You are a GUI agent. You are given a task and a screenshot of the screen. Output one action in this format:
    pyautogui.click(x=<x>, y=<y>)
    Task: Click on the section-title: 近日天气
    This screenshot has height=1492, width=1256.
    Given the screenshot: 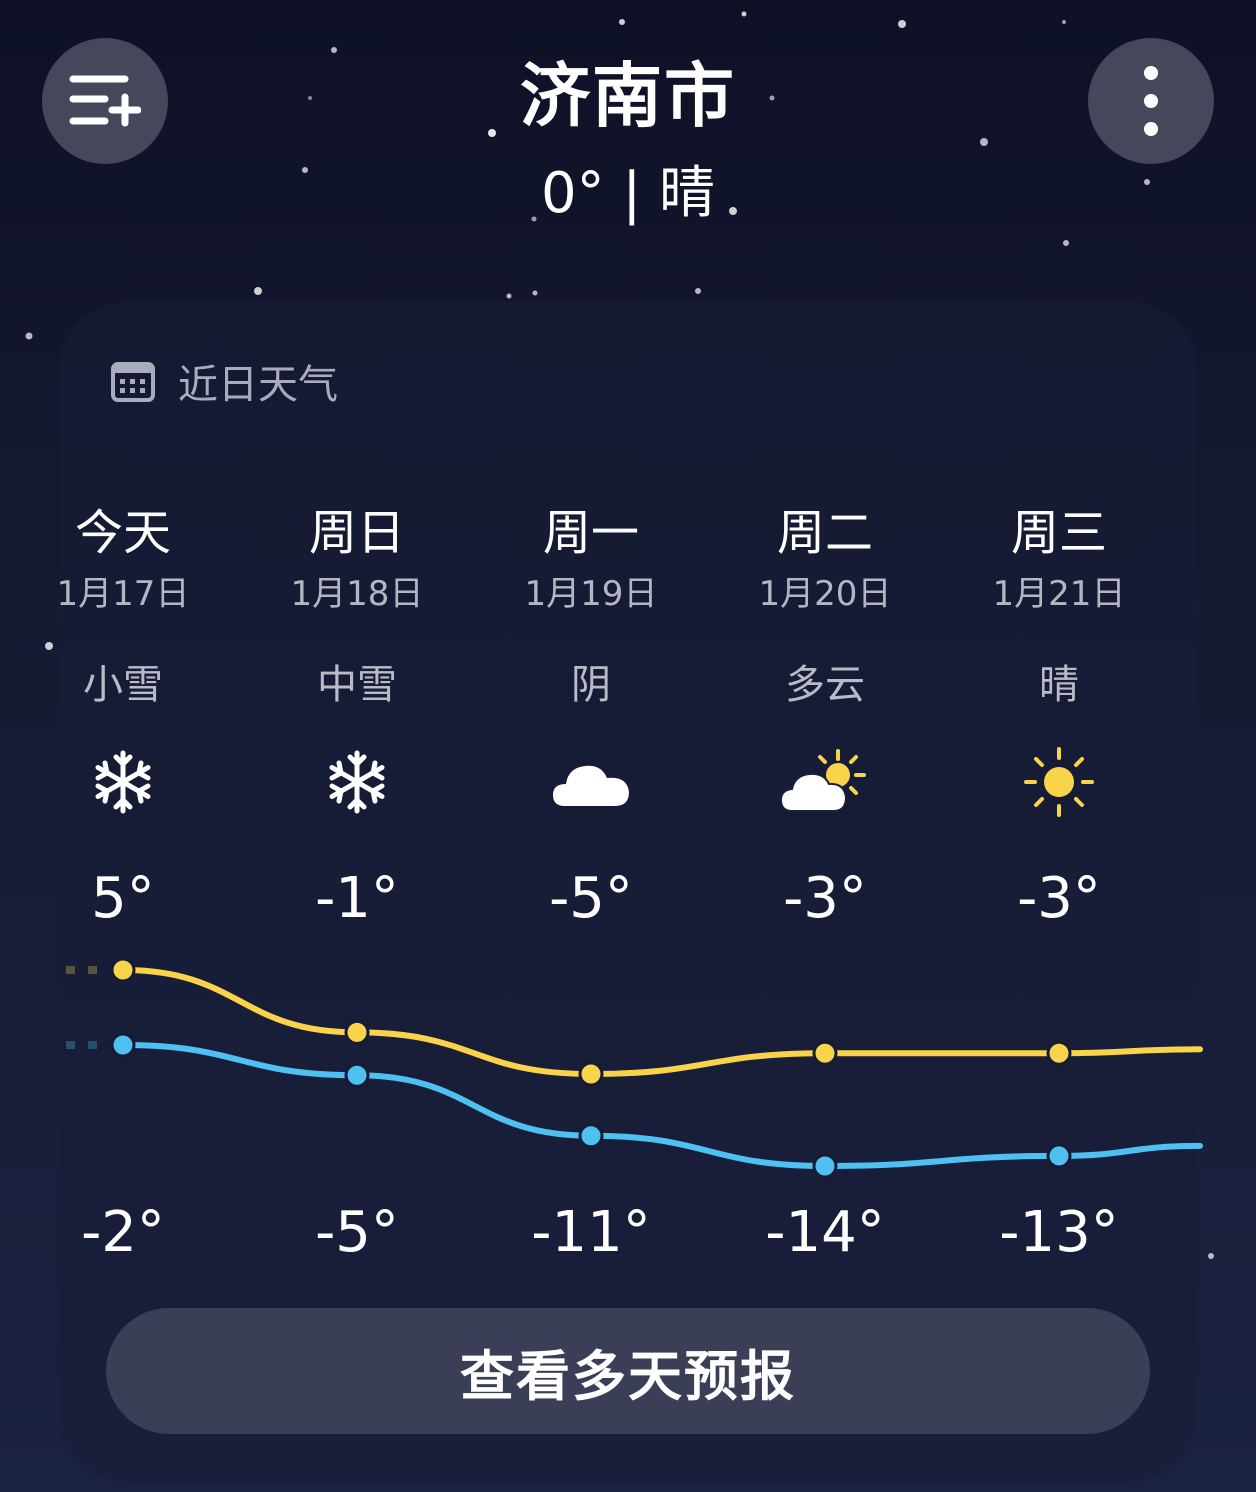 What is the action you would take?
    pyautogui.click(x=258, y=385)
    